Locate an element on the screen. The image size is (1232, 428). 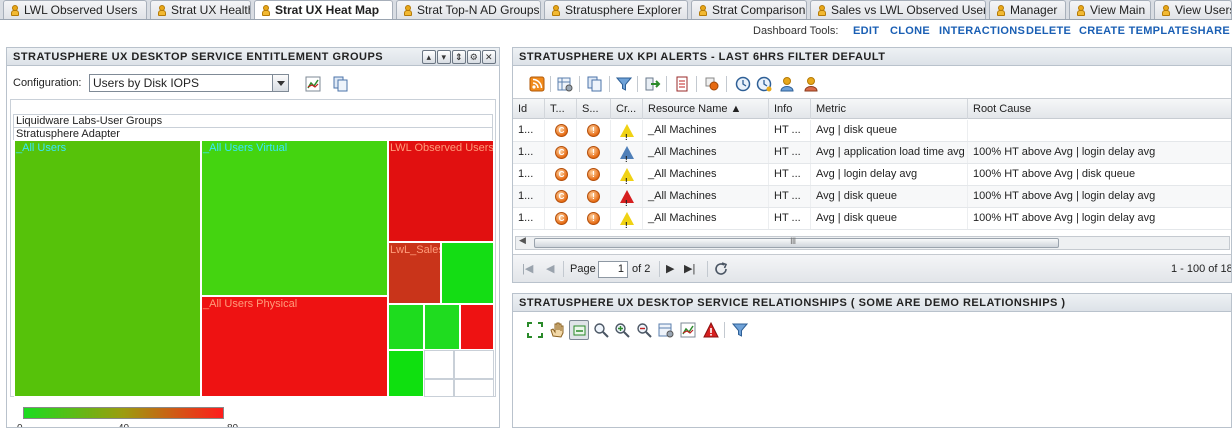
root-cause-cell: 100% HT above Avg | login delay avg is located at coordinates (1099, 196).